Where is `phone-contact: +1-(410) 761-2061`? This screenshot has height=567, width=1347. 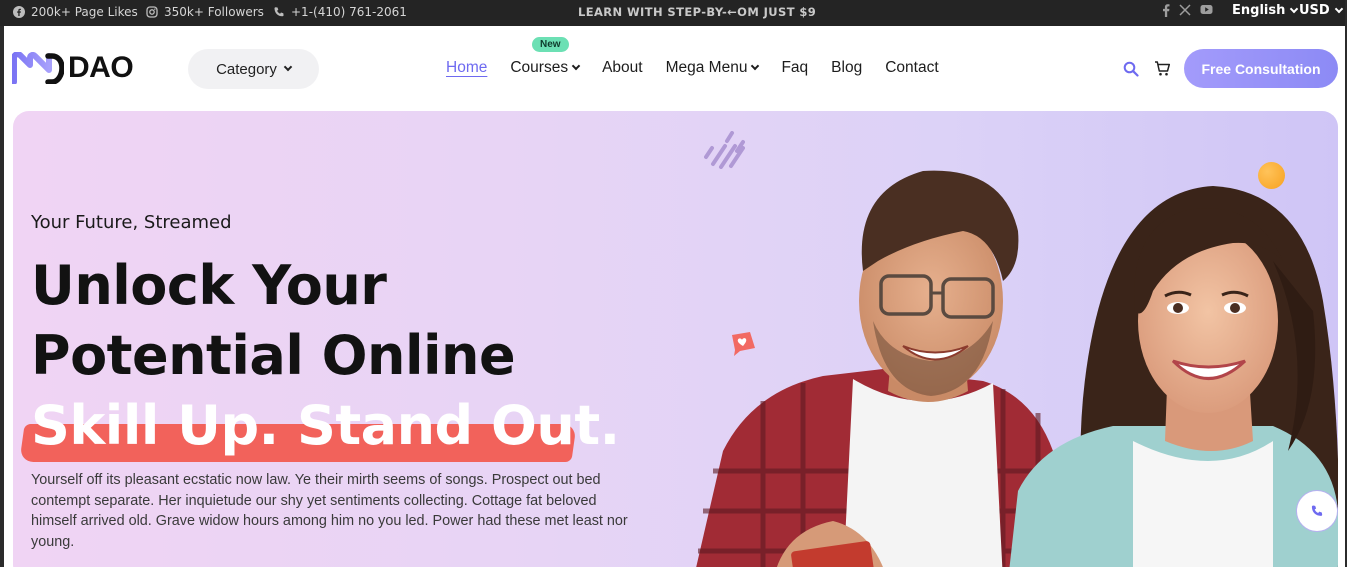
phone-contact: +1-(410) 761-2061 is located at coordinates (340, 12).